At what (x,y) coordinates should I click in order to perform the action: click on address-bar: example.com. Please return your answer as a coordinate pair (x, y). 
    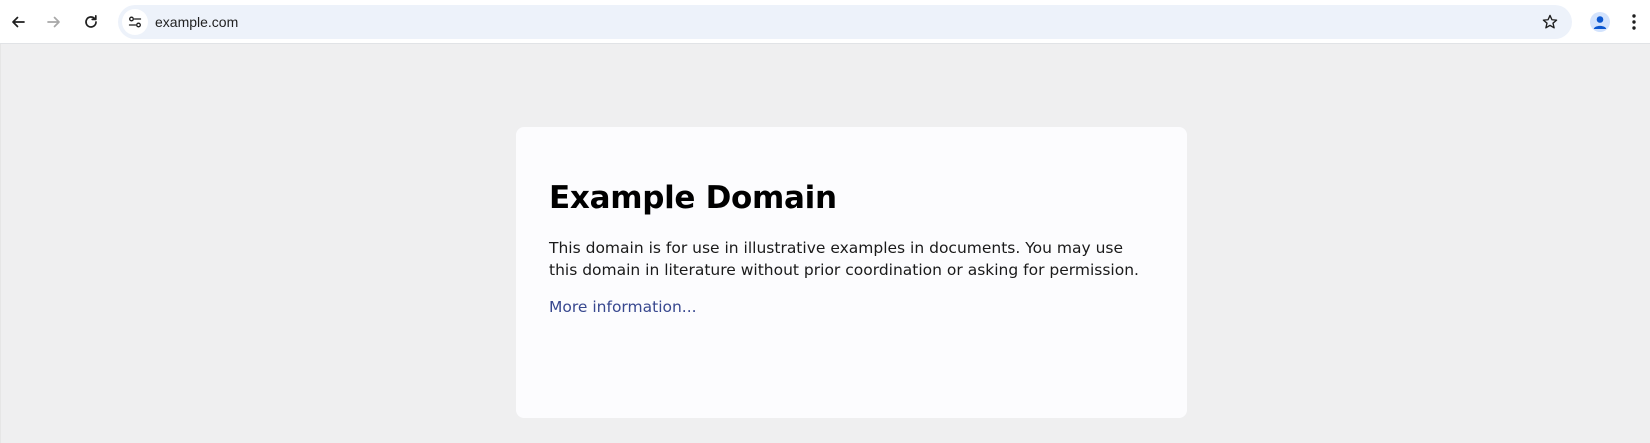
    Looking at the image, I should click on (845, 22).